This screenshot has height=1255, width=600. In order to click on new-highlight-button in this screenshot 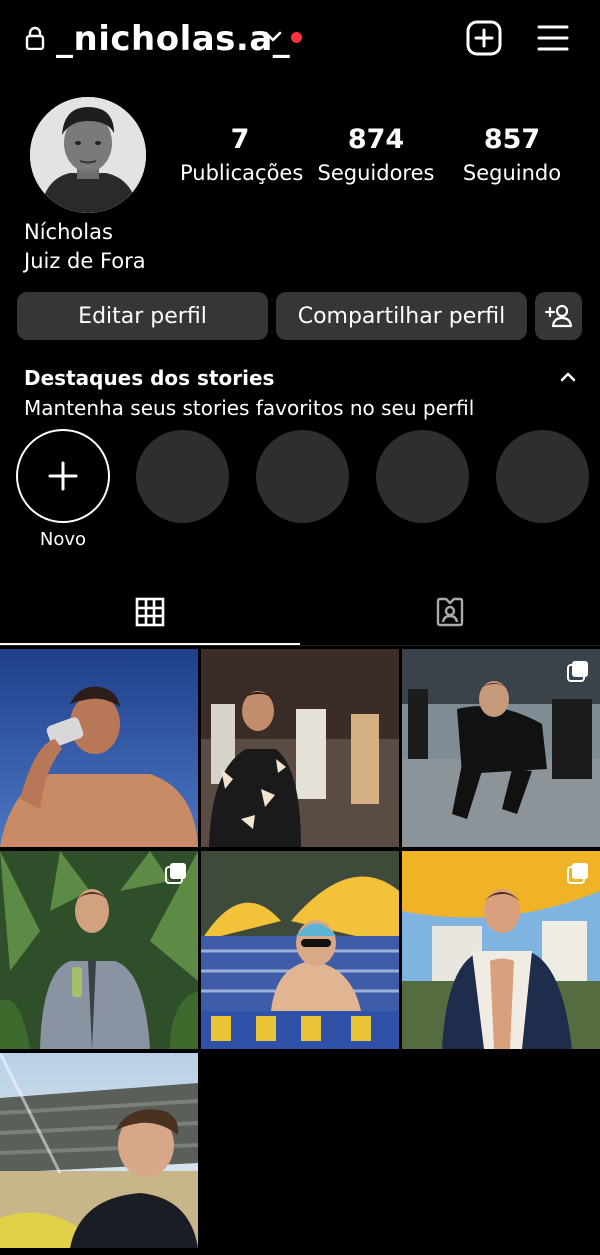, I will do `click(63, 476)`.